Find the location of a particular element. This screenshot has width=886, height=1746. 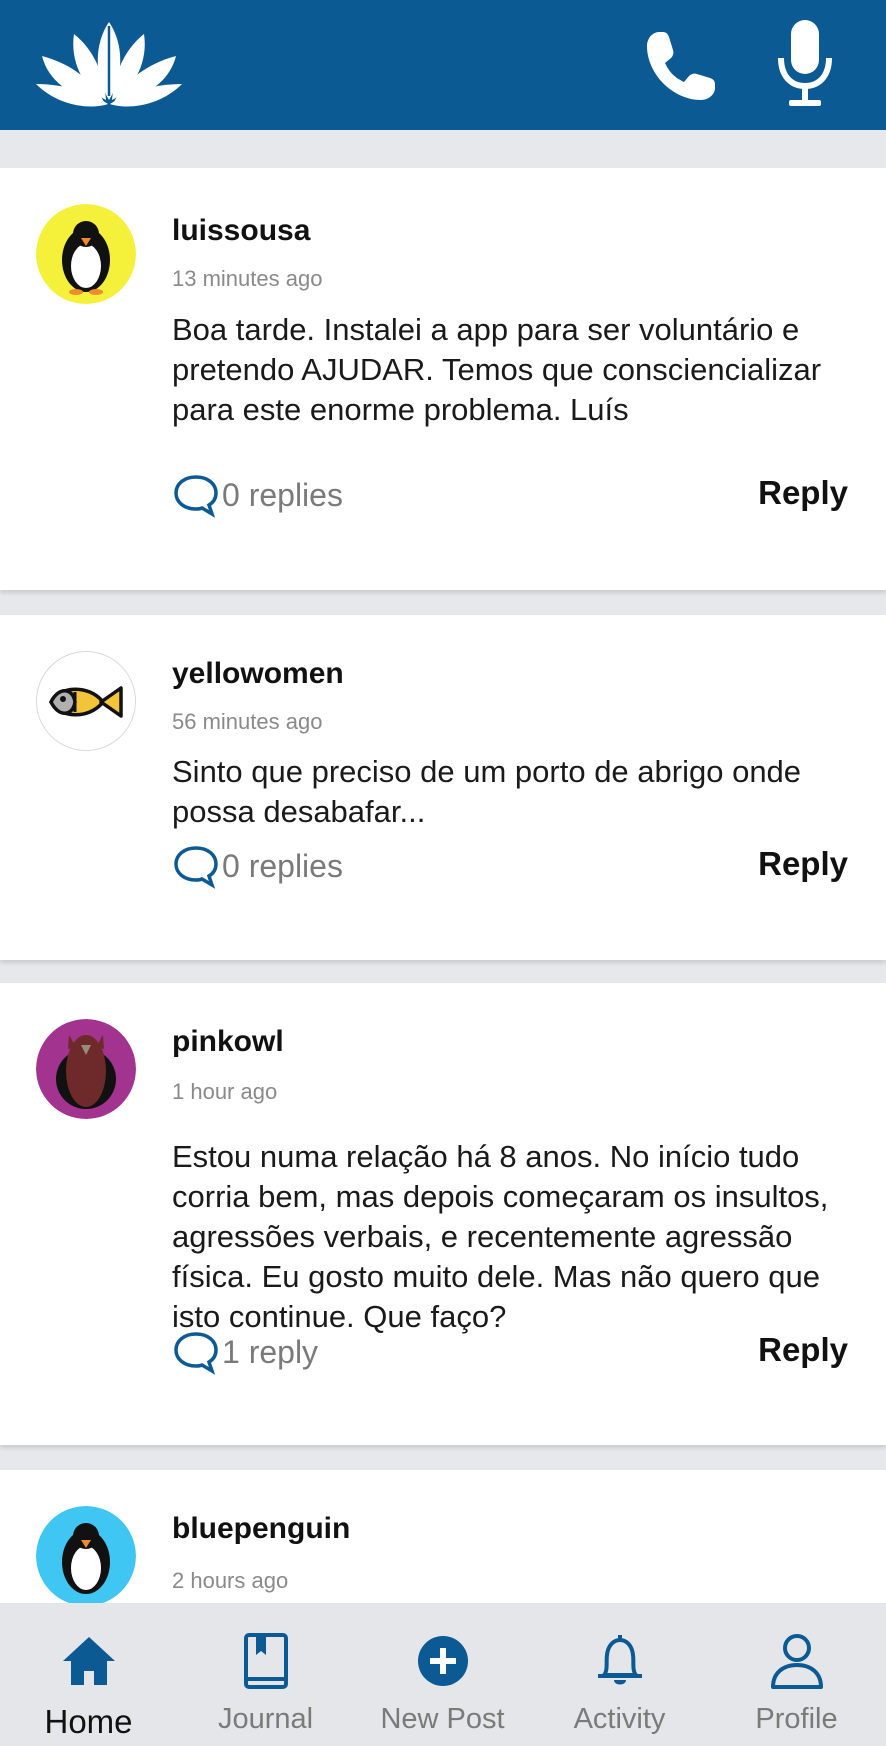

tab-profile: Profile is located at coordinates (796, 1674).